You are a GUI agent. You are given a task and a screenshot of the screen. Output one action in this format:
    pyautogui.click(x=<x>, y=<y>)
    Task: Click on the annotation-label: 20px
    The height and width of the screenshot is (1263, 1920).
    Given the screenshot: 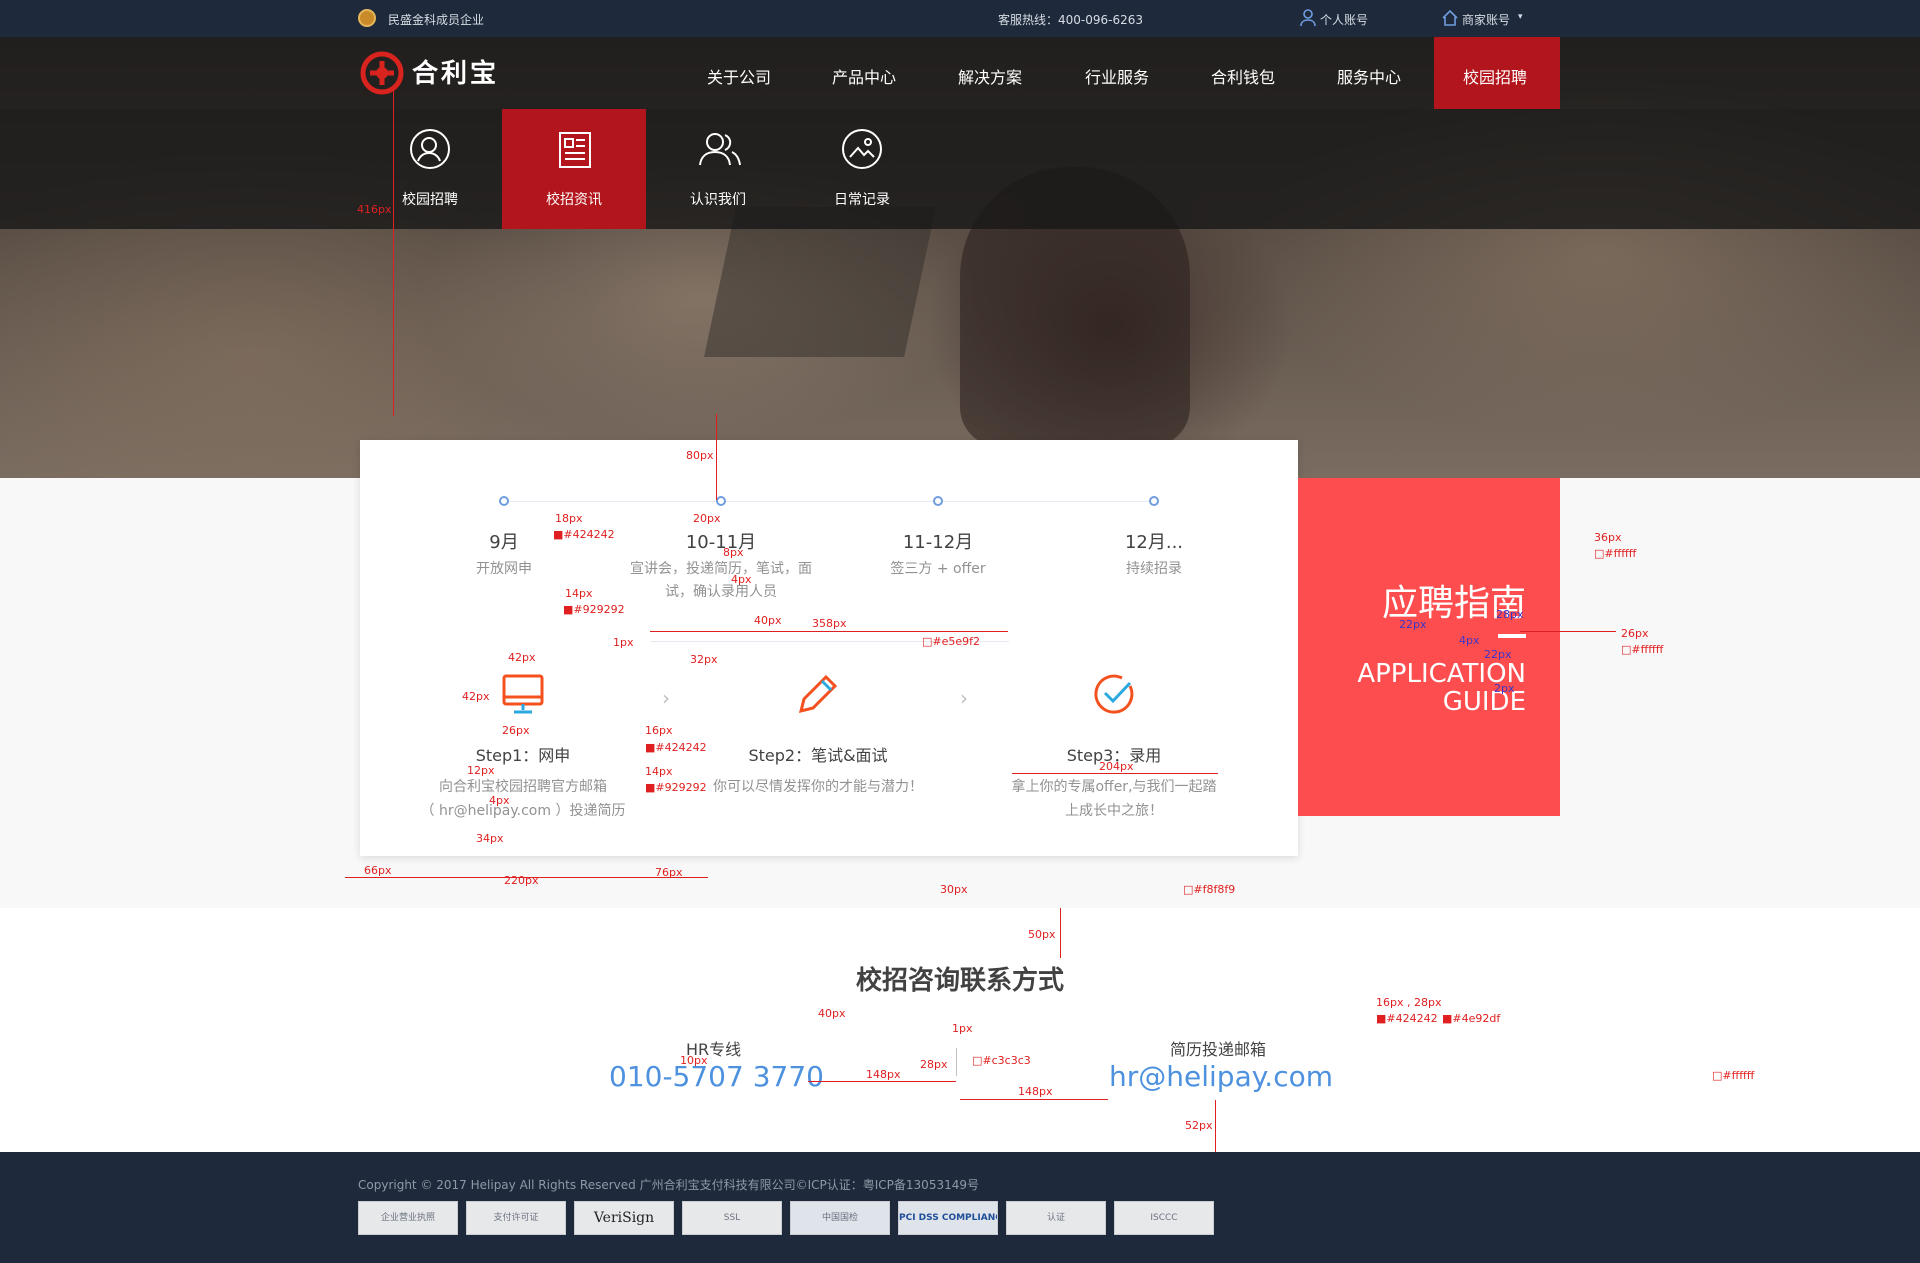 What is the action you would take?
    pyautogui.click(x=707, y=518)
    